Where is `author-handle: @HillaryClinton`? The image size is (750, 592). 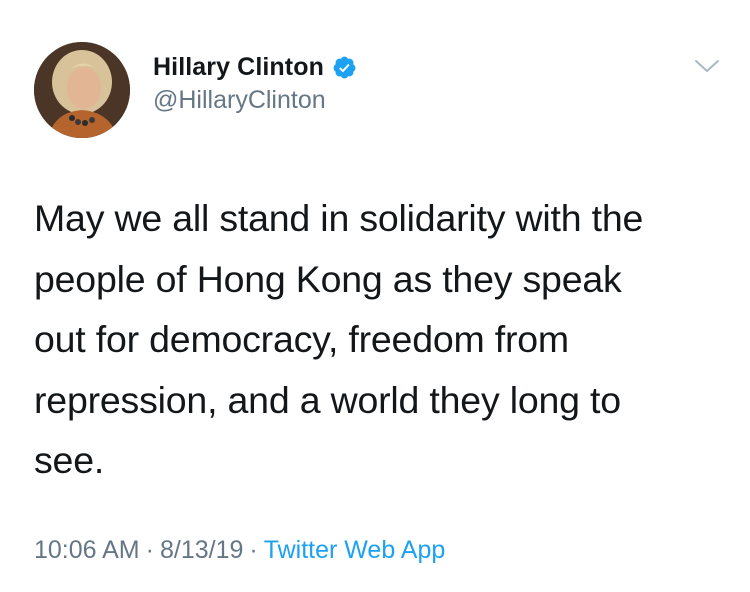 author-handle: @HillaryClinton is located at coordinates (239, 100).